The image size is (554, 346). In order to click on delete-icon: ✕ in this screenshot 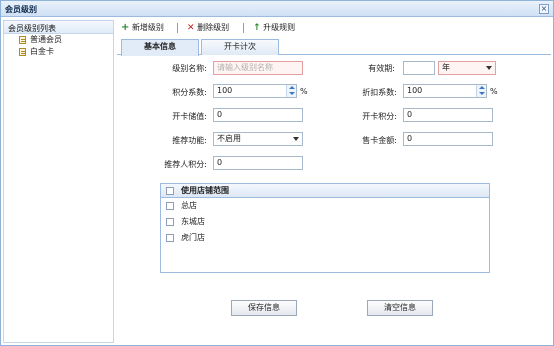, I will do `click(191, 28)`.